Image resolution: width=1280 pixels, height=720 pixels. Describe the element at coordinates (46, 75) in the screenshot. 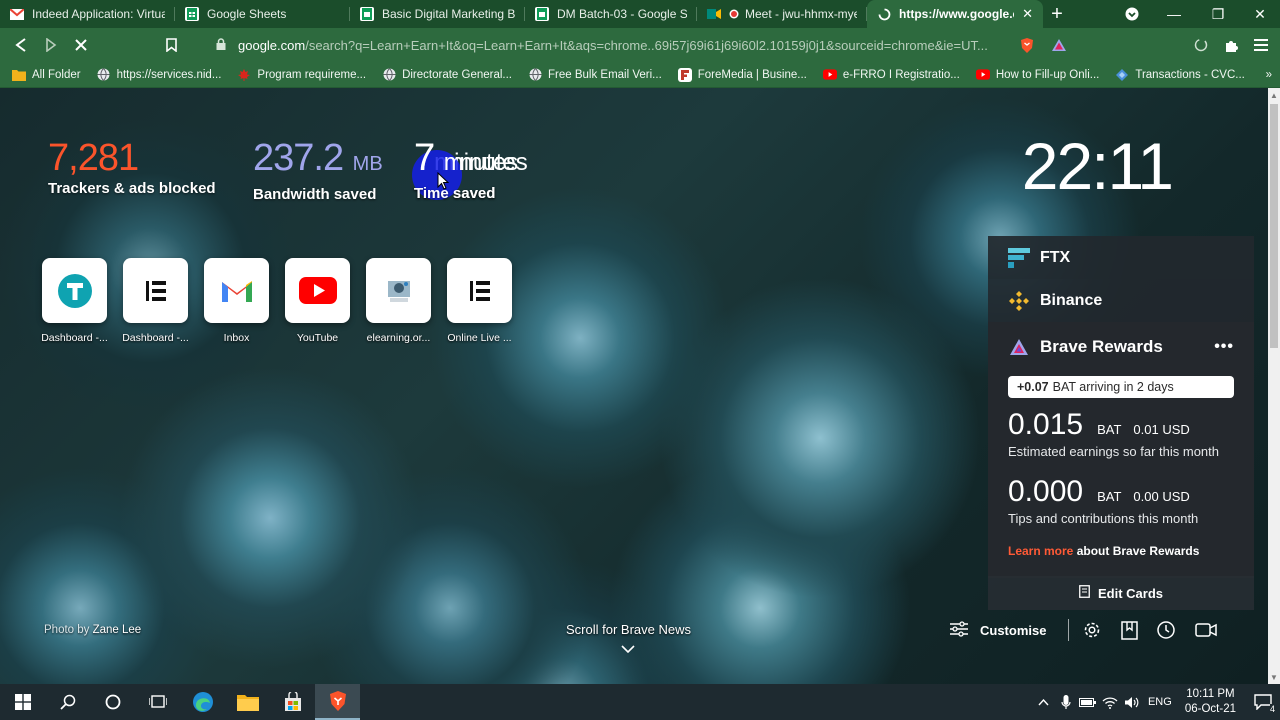

I see `bookmark-all-folder: All Folder` at that location.